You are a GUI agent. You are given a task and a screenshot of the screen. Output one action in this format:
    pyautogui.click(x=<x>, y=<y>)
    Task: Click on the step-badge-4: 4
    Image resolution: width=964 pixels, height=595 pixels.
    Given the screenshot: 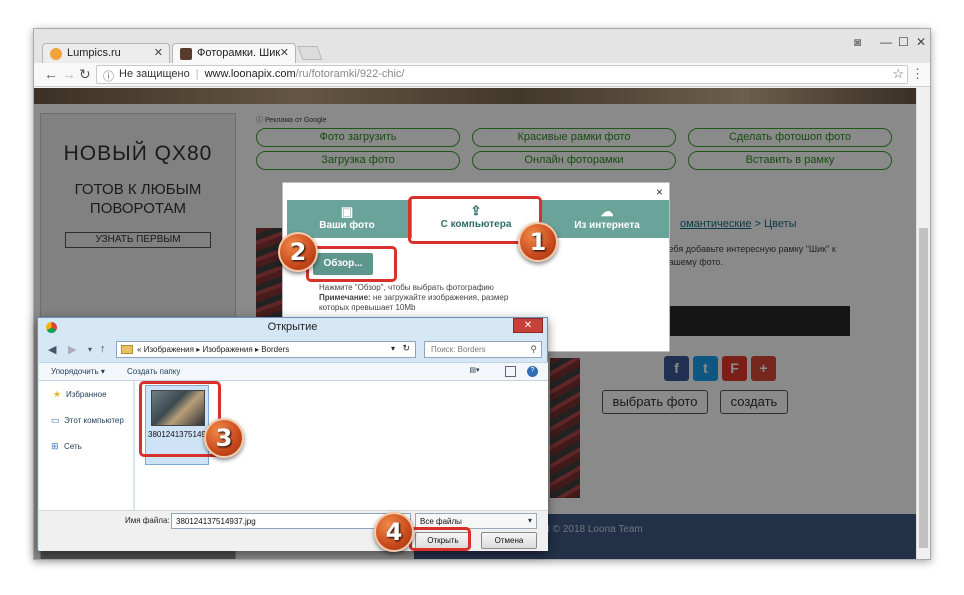 What is the action you would take?
    pyautogui.click(x=394, y=532)
    